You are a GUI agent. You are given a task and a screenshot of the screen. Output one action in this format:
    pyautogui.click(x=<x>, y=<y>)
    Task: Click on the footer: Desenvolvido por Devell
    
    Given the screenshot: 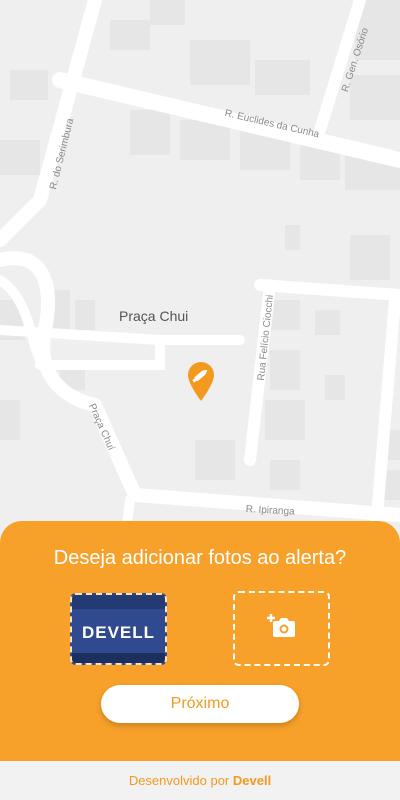 What is the action you would take?
    pyautogui.click(x=200, y=780)
    